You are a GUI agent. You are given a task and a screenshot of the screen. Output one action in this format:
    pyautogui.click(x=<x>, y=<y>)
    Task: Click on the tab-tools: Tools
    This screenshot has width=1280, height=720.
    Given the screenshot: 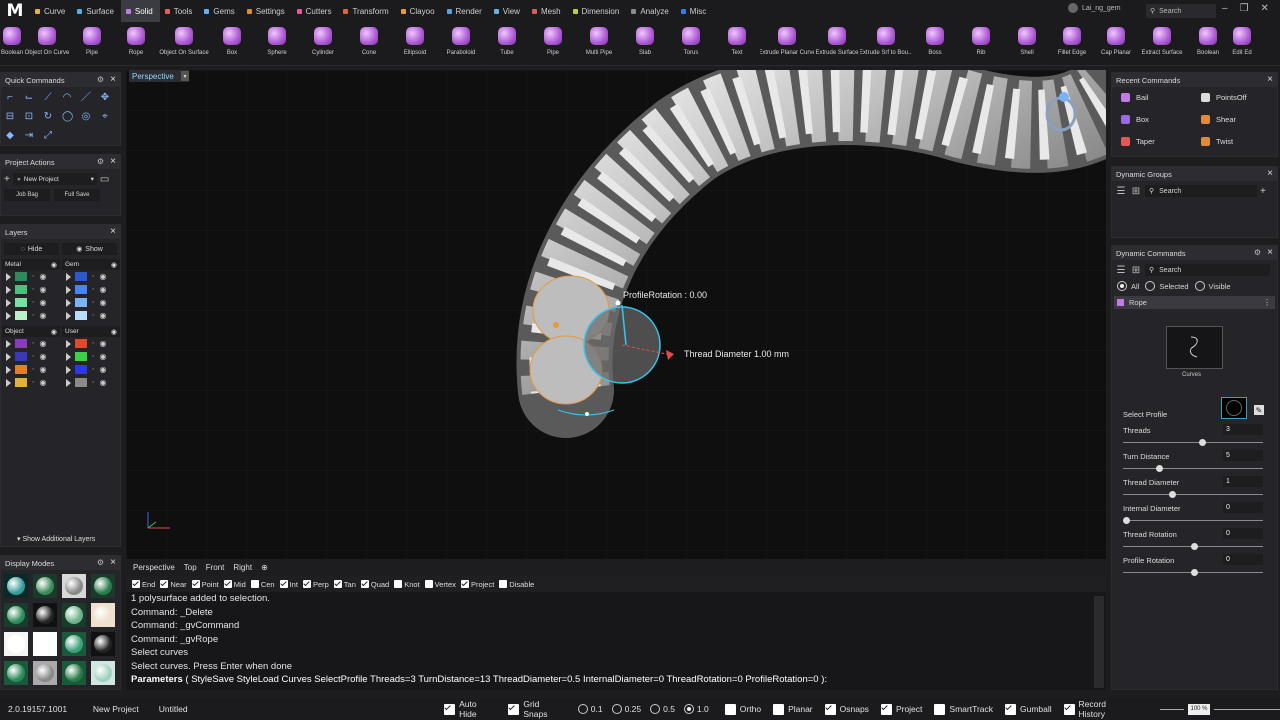 What is the action you would take?
    pyautogui.click(x=180, y=11)
    